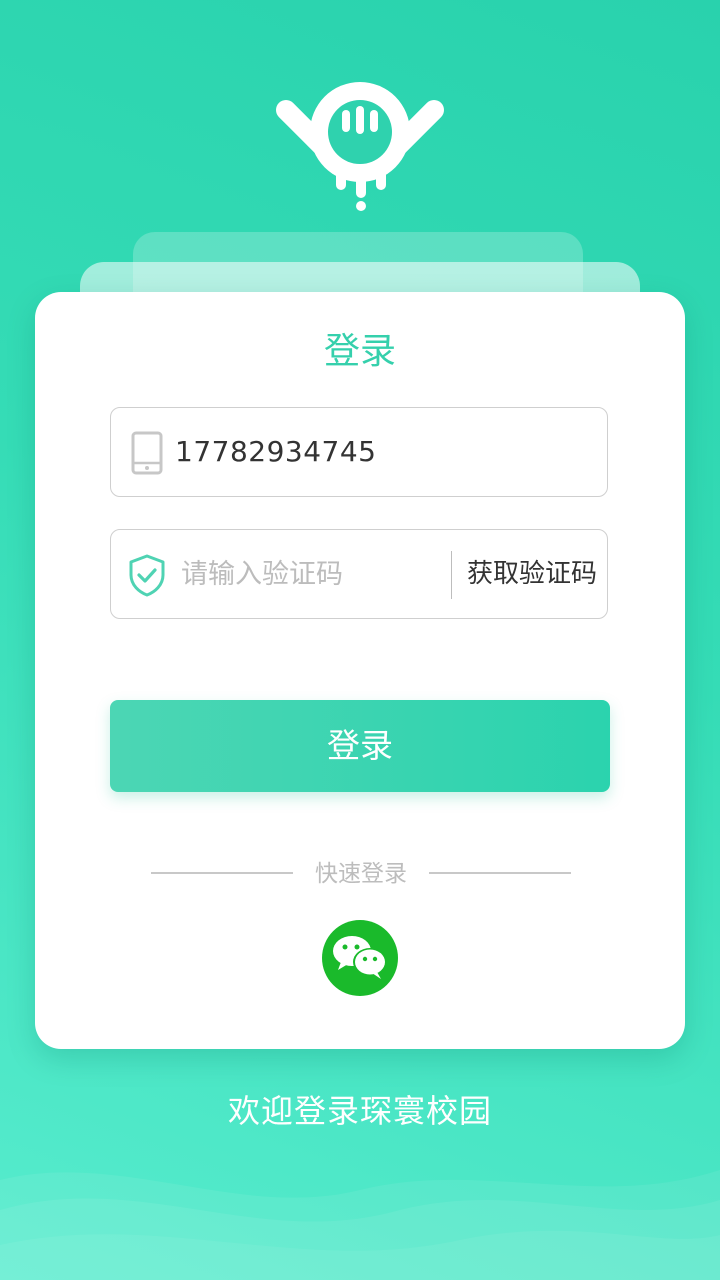  What do you see at coordinates (500, 873) in the screenshot?
I see `divider-line-right` at bounding box center [500, 873].